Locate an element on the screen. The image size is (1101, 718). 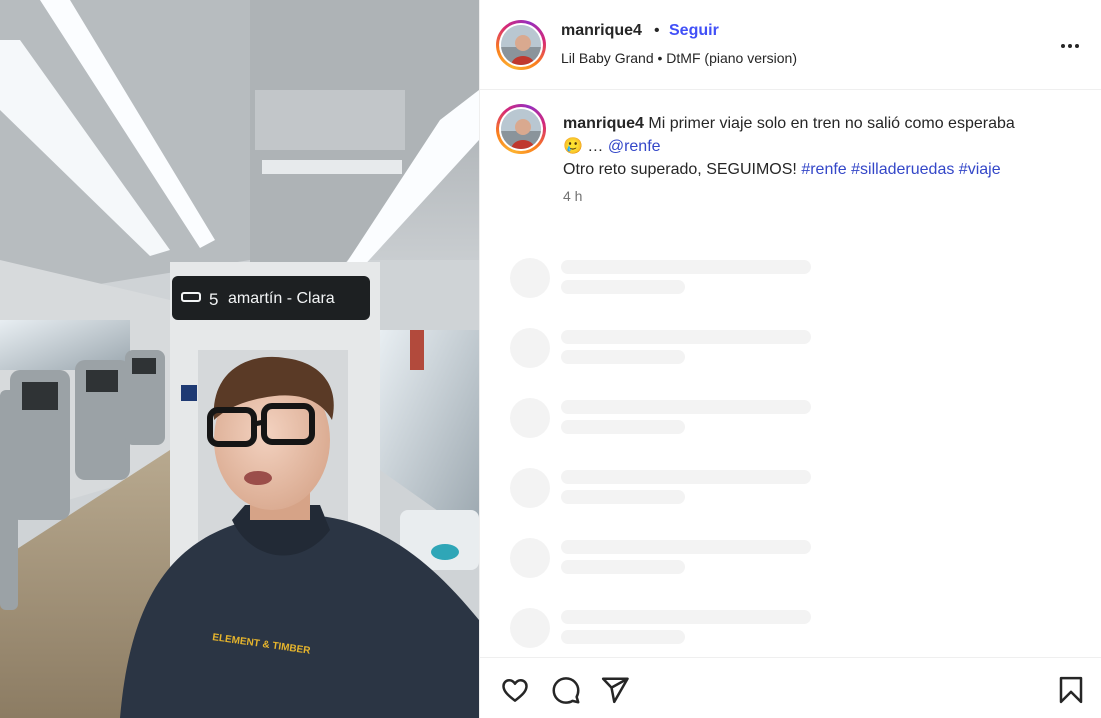
comment-button is located at coordinates (566, 690).